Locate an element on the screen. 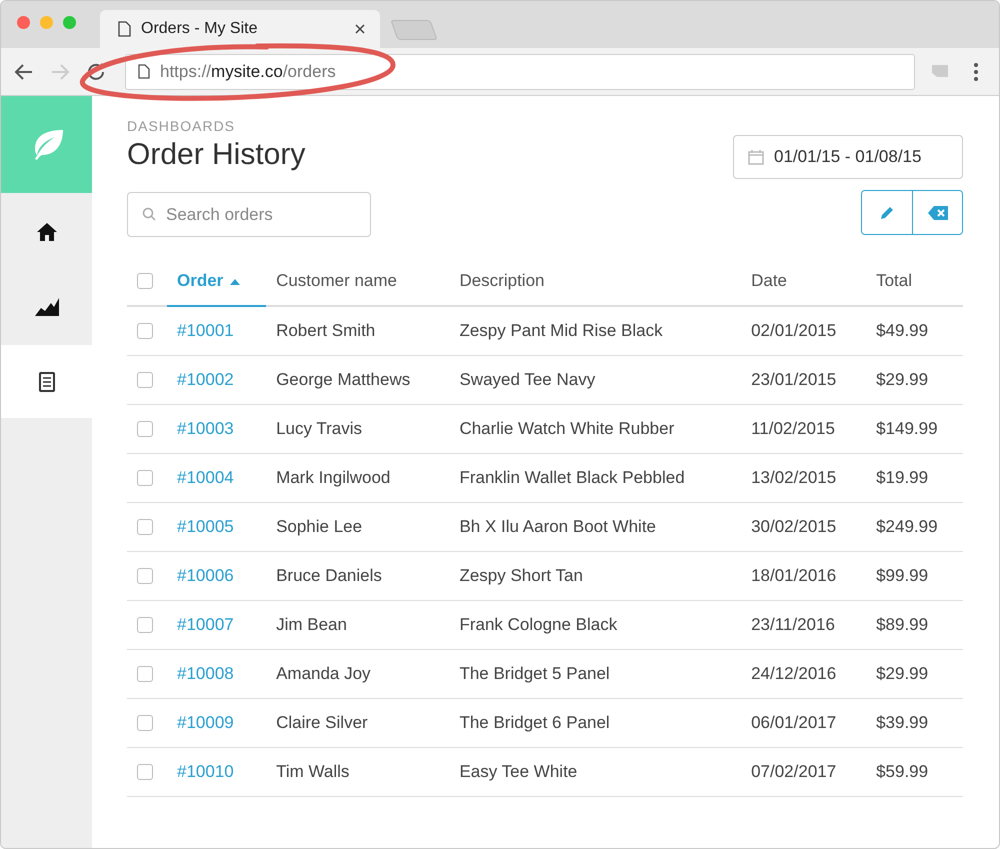 The width and height of the screenshot is (1000, 849). customer-name: Claire Silver is located at coordinates (358, 723).